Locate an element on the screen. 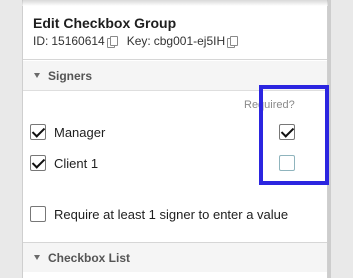  copy-id-icon is located at coordinates (112, 42).